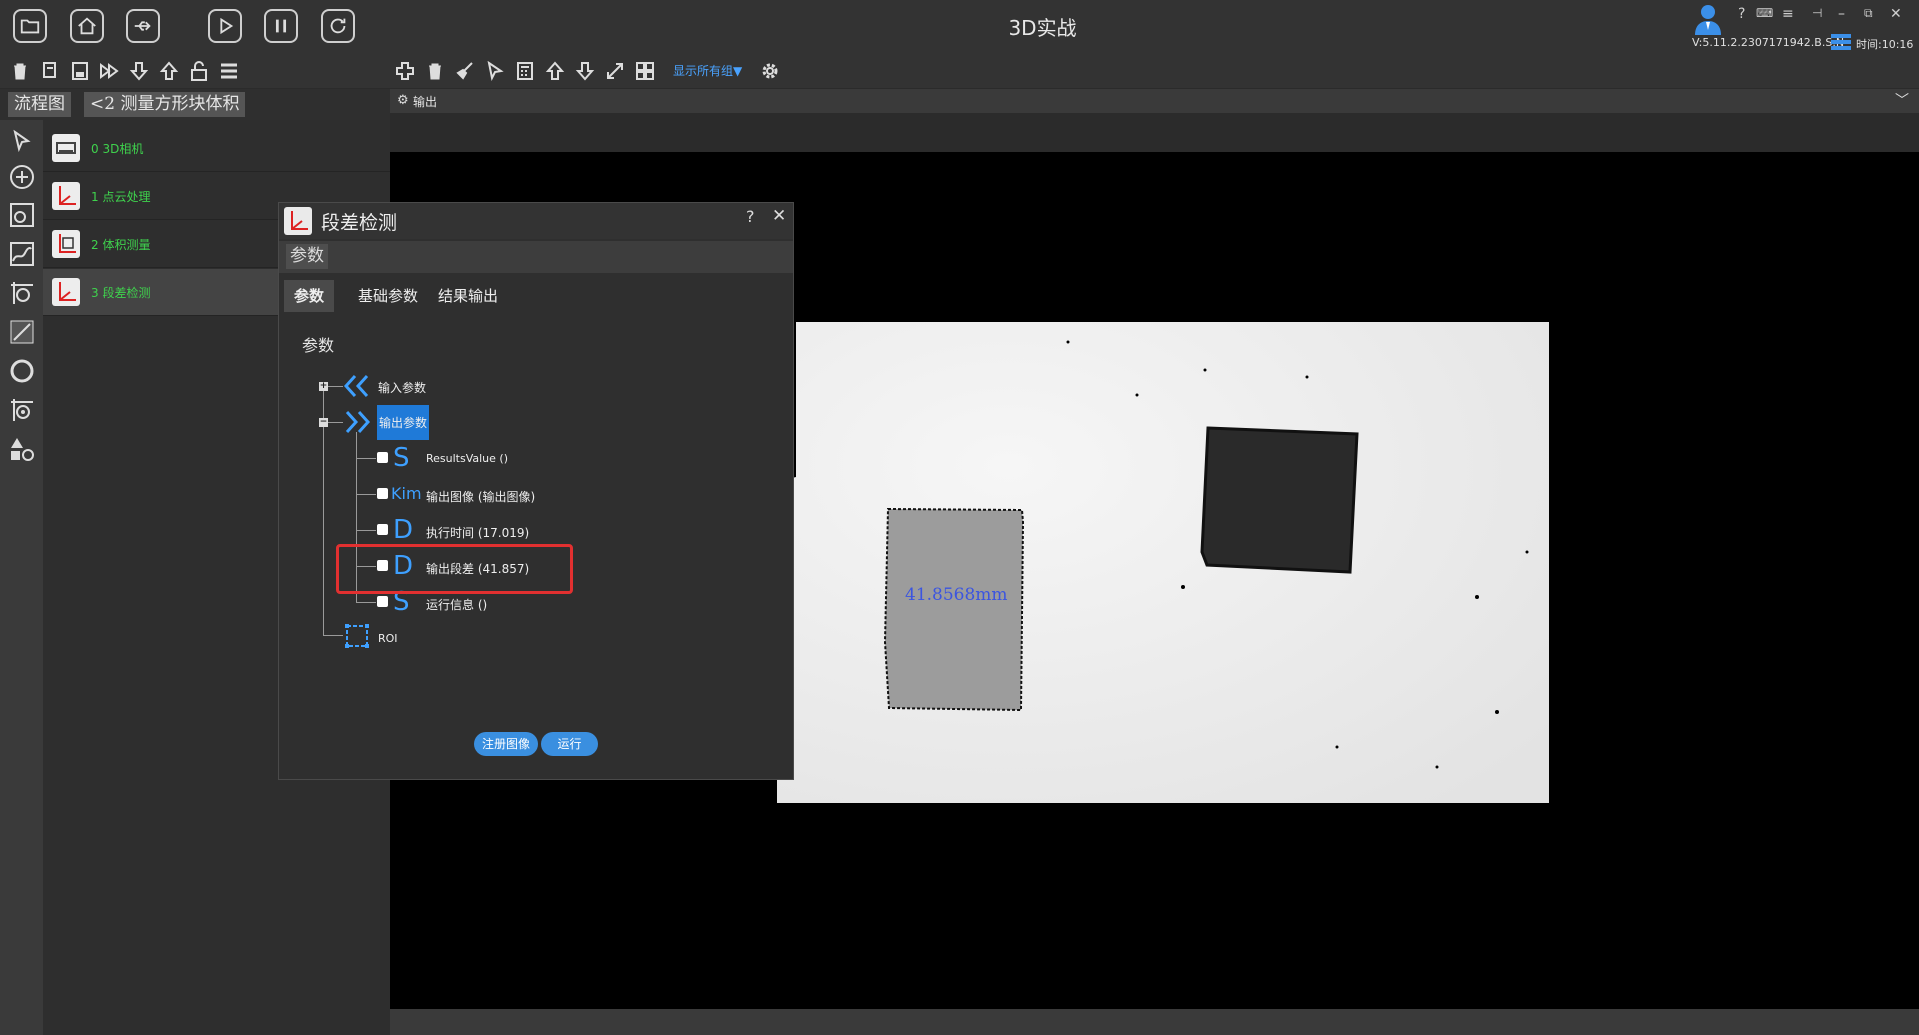 This screenshot has width=1919, height=1035. Describe the element at coordinates (1868, 13) in the screenshot. I see `restore-icon: ⧉` at that location.